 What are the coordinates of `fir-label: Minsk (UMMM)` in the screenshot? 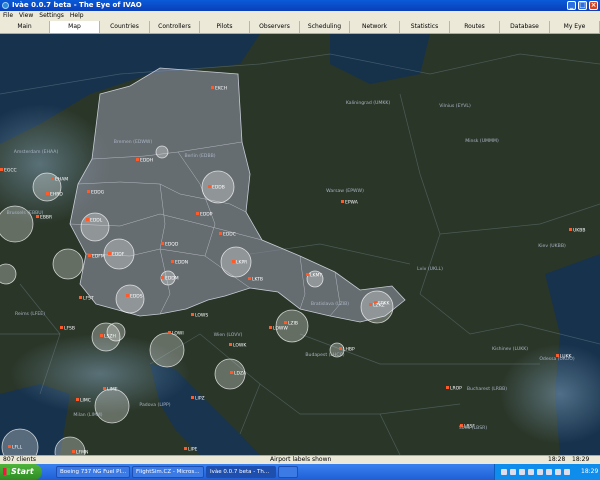 It's located at (482, 141).